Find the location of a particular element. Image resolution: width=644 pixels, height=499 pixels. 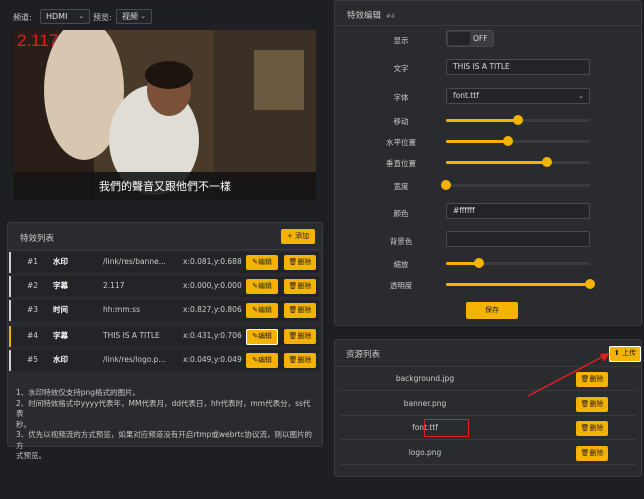

toggle-state: OFF is located at coordinates (480, 38).